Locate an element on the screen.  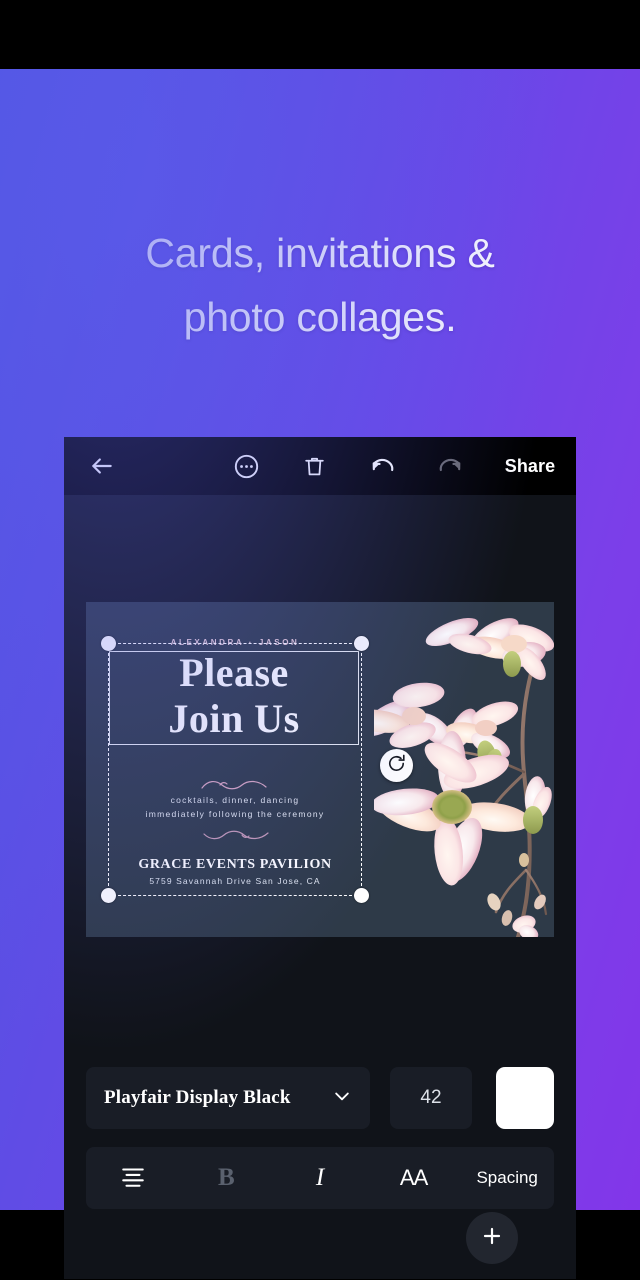
text-format-toolbar: B I AA Spacing is located at coordinates (320, 1178).